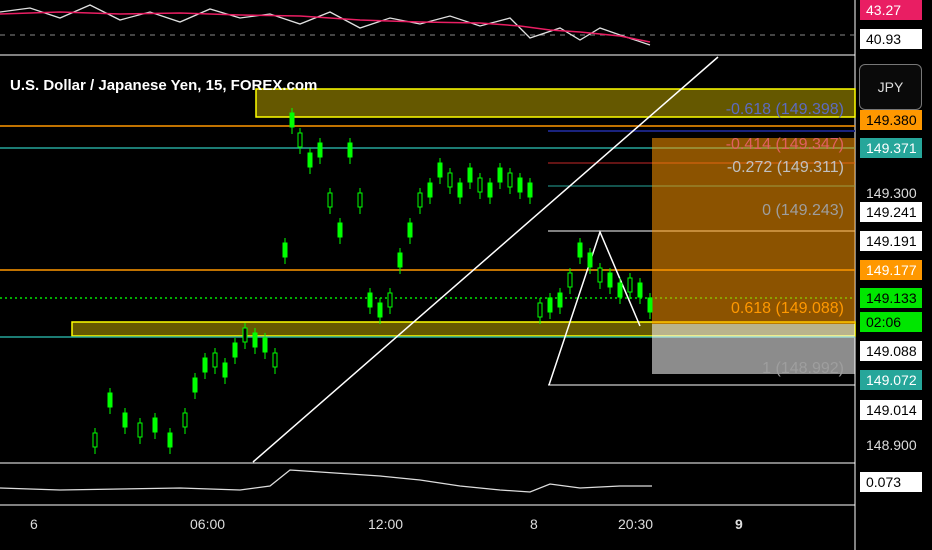 The image size is (932, 550). Describe the element at coordinates (386, 524) in the screenshot. I see `time-label: 12:00` at that location.